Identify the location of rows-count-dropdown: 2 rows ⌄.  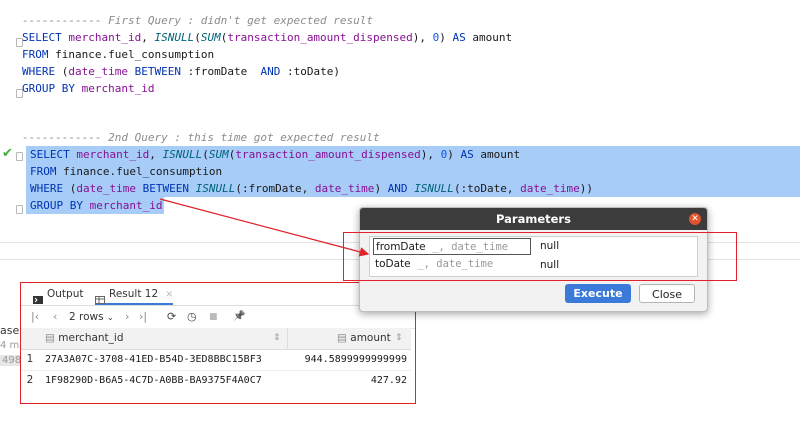
(91, 317).